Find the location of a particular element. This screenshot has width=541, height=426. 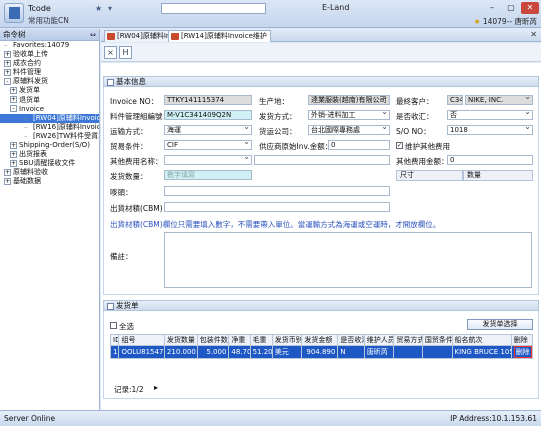

column-header: 维护人员 is located at coordinates (379, 340).